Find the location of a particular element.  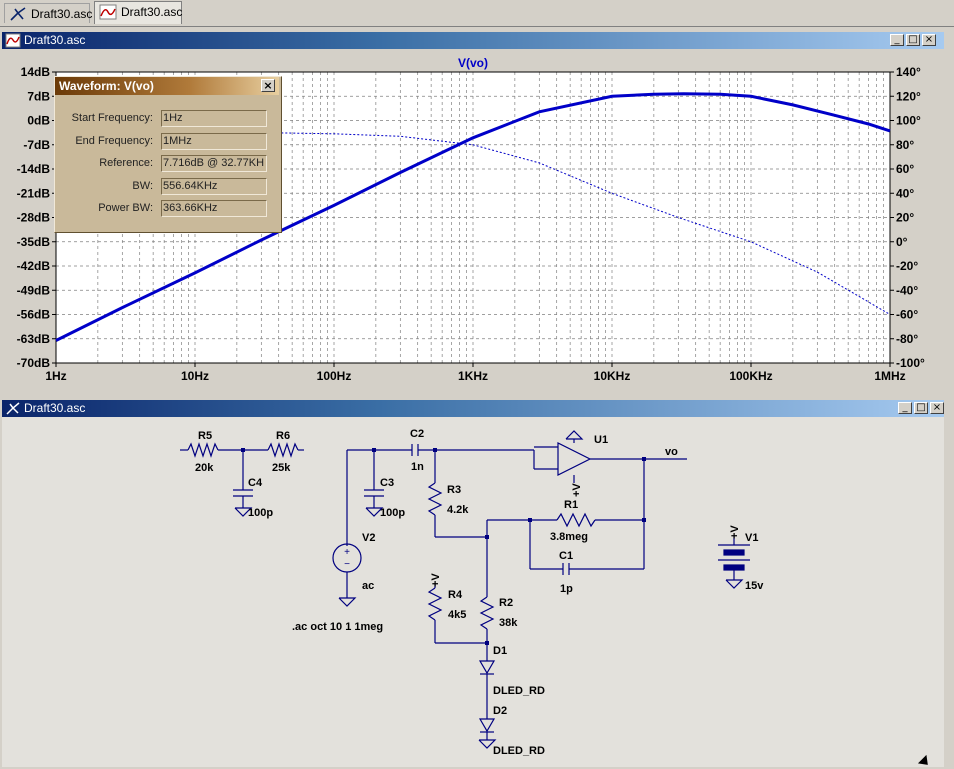

bw-field: 556.64KHz is located at coordinates (214, 186).